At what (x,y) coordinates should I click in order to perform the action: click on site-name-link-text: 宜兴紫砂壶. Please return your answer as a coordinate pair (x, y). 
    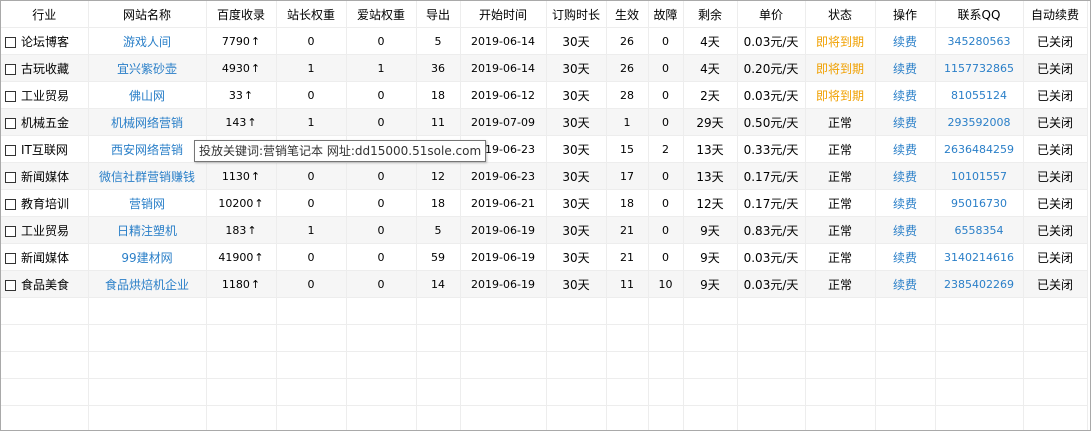
    Looking at the image, I should click on (147, 69).